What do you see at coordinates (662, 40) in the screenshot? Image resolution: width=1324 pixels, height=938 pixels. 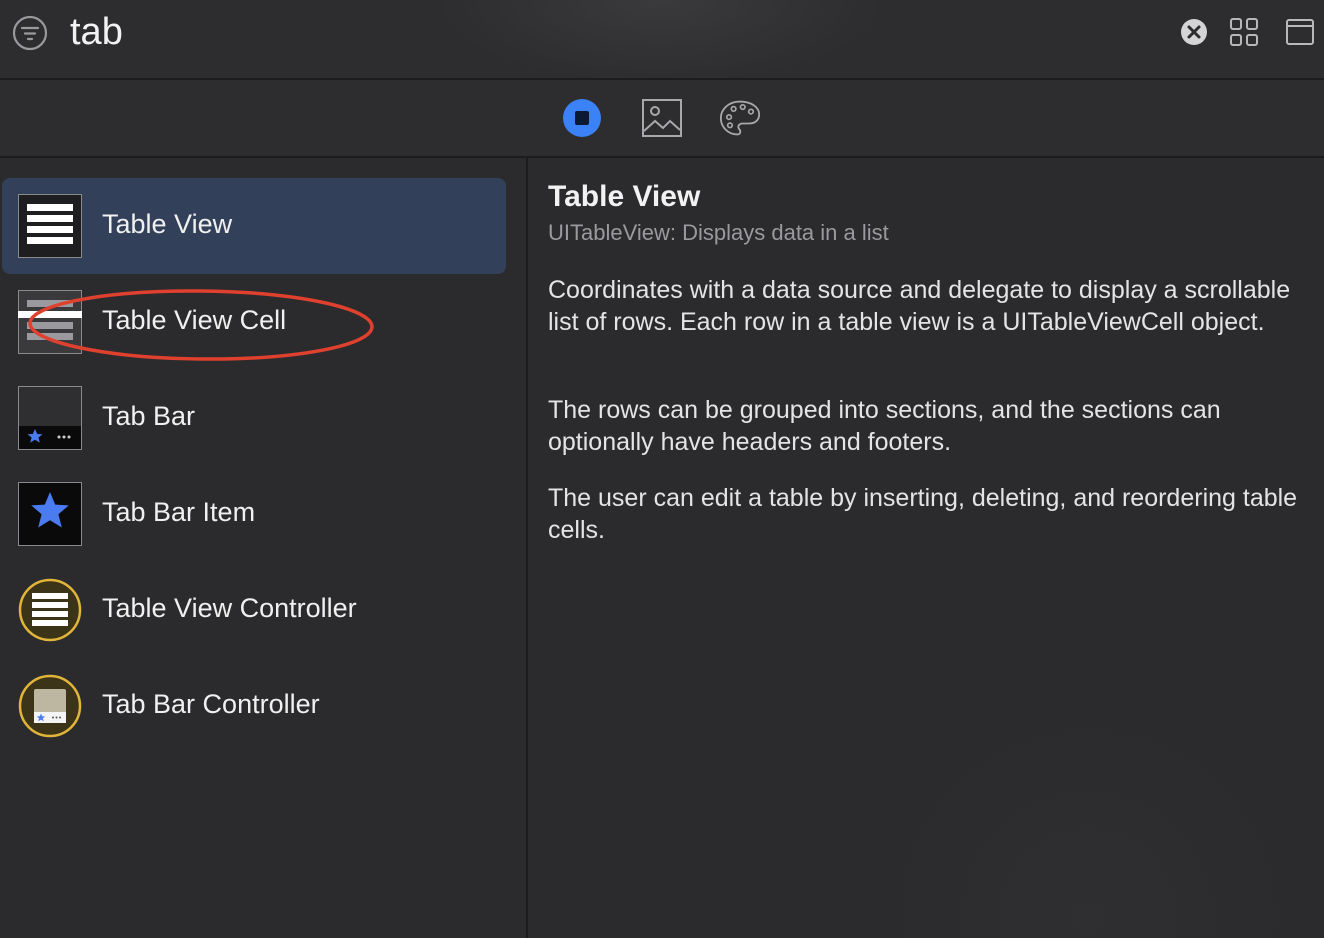 I see `search-bar: tab` at bounding box center [662, 40].